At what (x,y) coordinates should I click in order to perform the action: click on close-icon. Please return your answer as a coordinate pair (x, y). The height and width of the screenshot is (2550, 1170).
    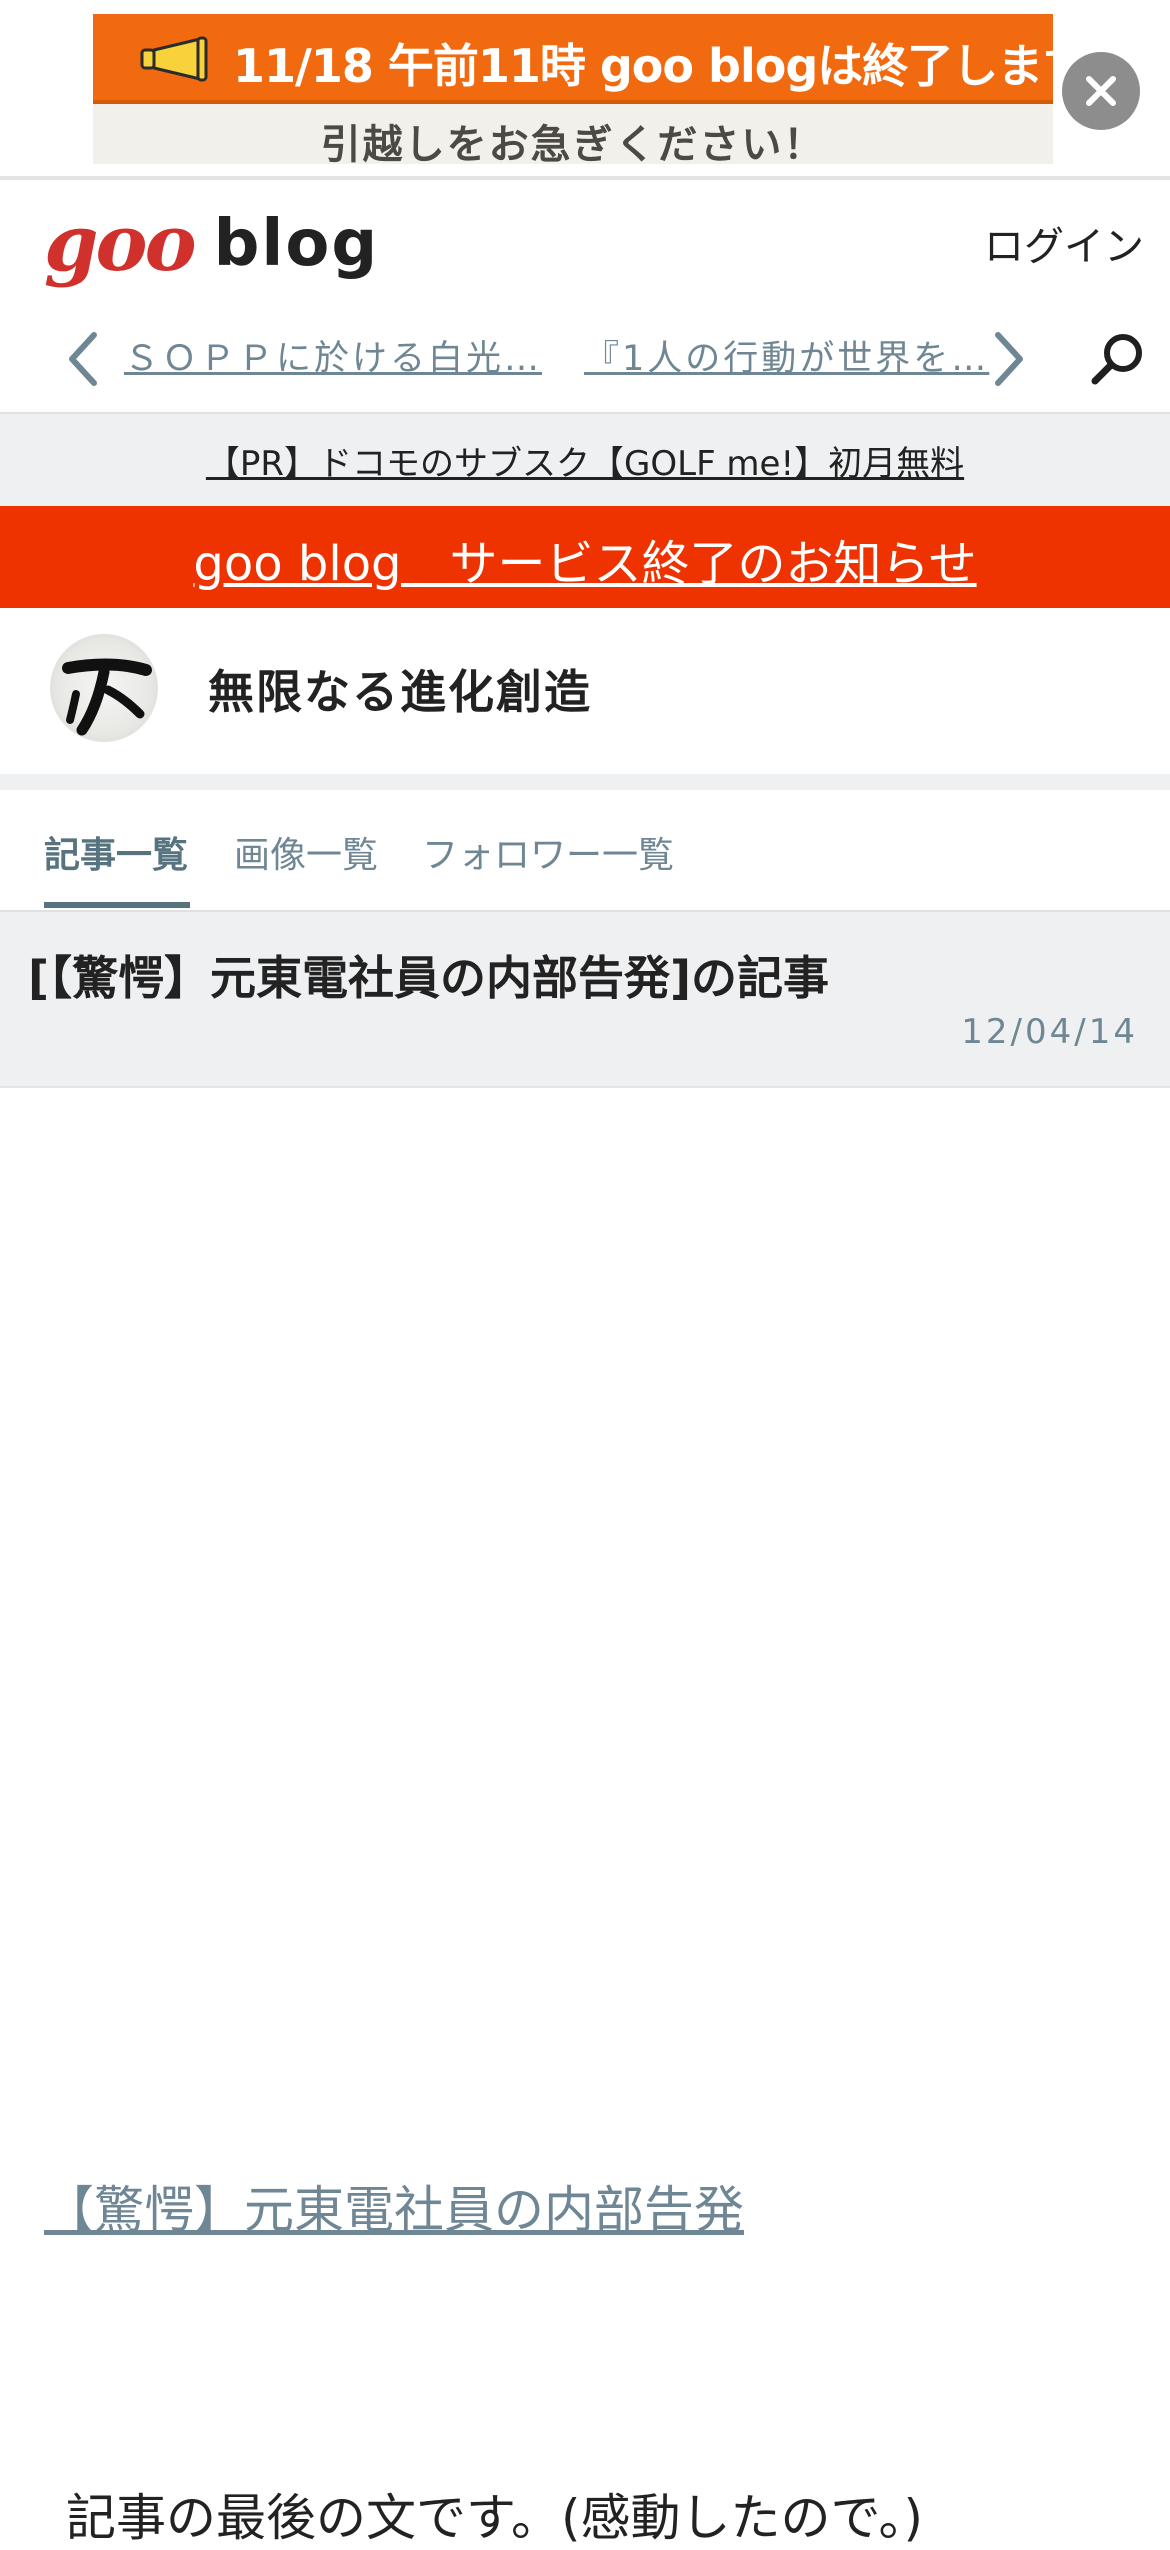
    Looking at the image, I should click on (1101, 91).